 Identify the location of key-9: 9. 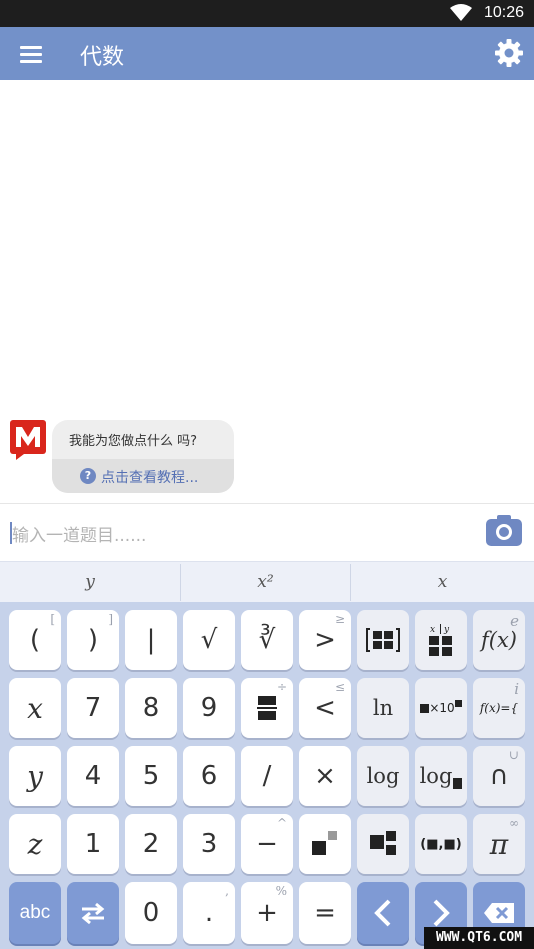
(209, 708).